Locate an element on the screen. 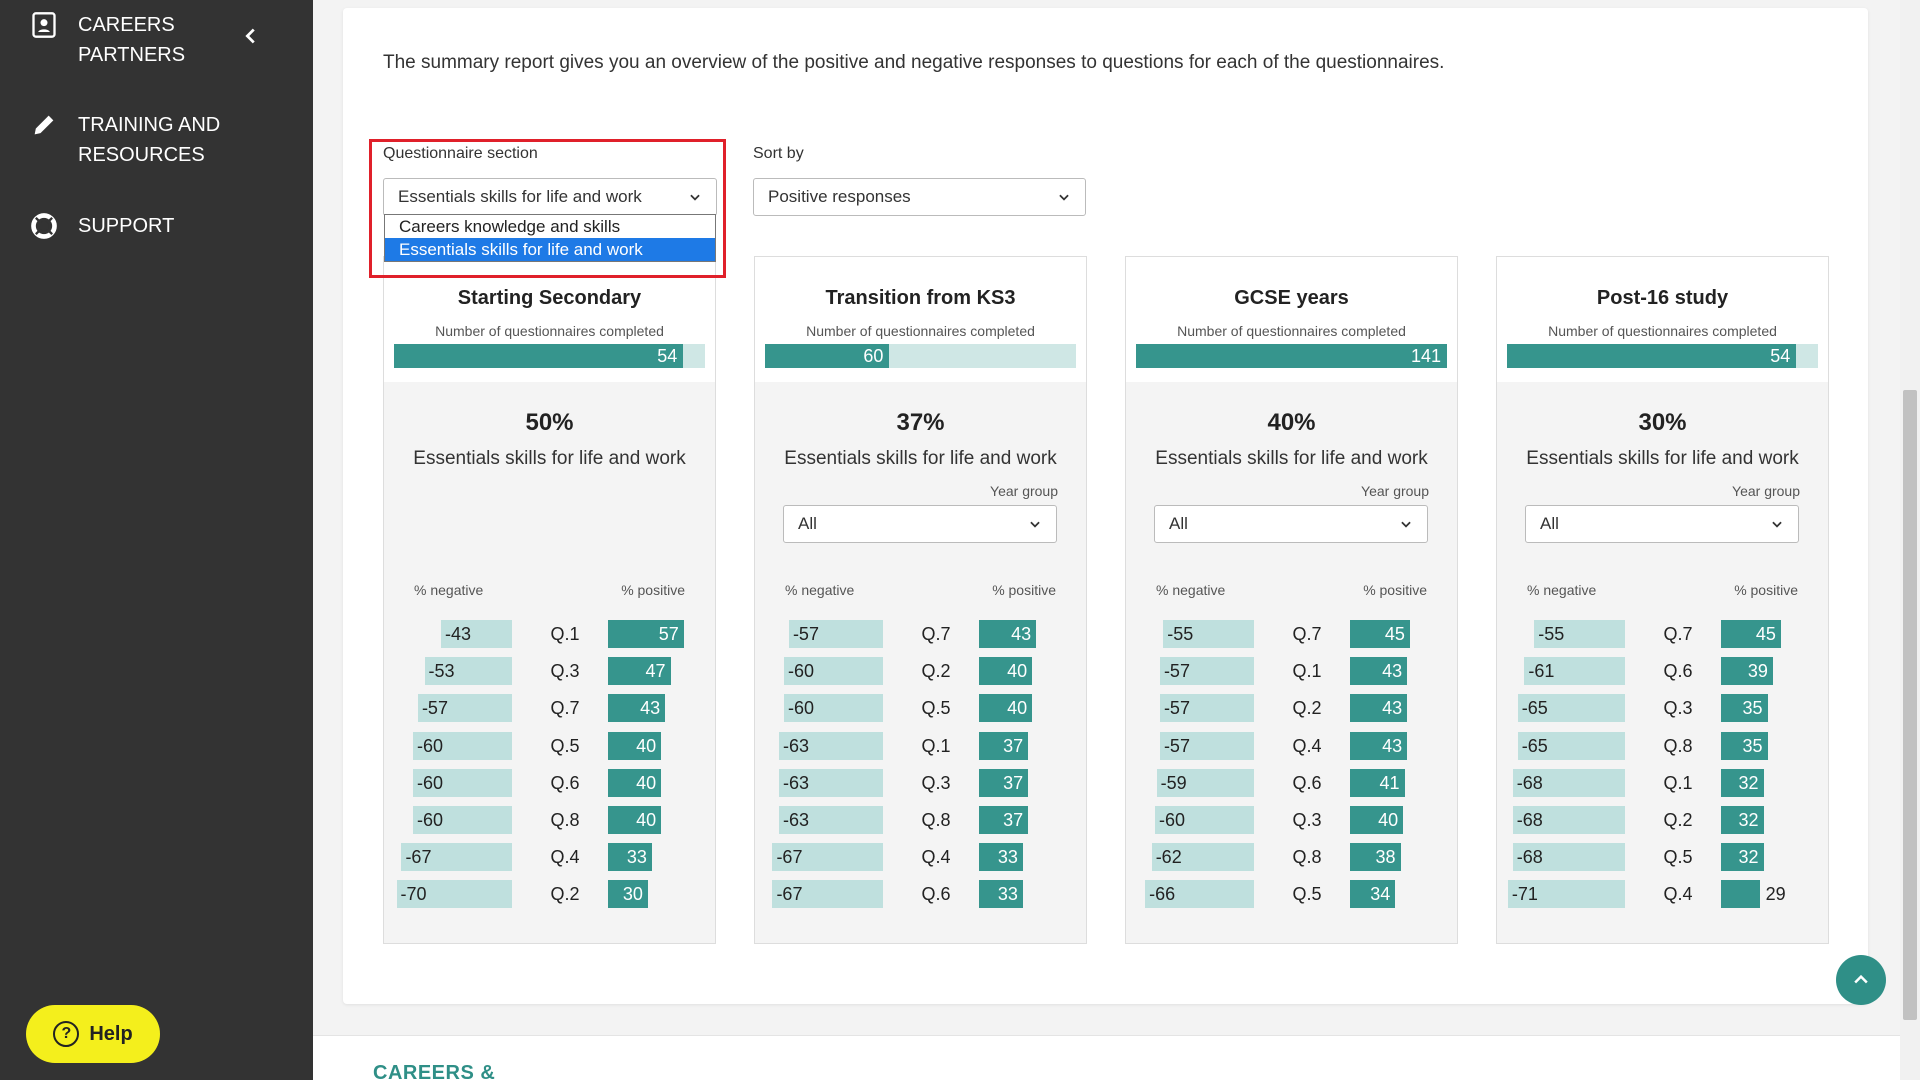  footer: CAREERS & is located at coordinates (1106, 1057).